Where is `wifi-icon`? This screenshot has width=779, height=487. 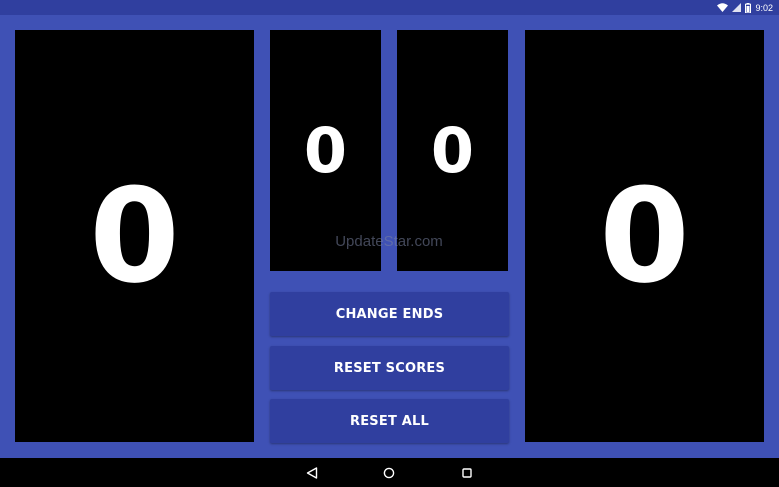
wifi-icon is located at coordinates (723, 7).